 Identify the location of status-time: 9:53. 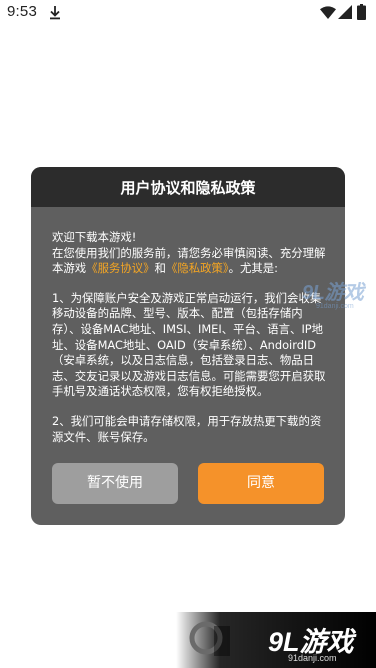
(22, 11).